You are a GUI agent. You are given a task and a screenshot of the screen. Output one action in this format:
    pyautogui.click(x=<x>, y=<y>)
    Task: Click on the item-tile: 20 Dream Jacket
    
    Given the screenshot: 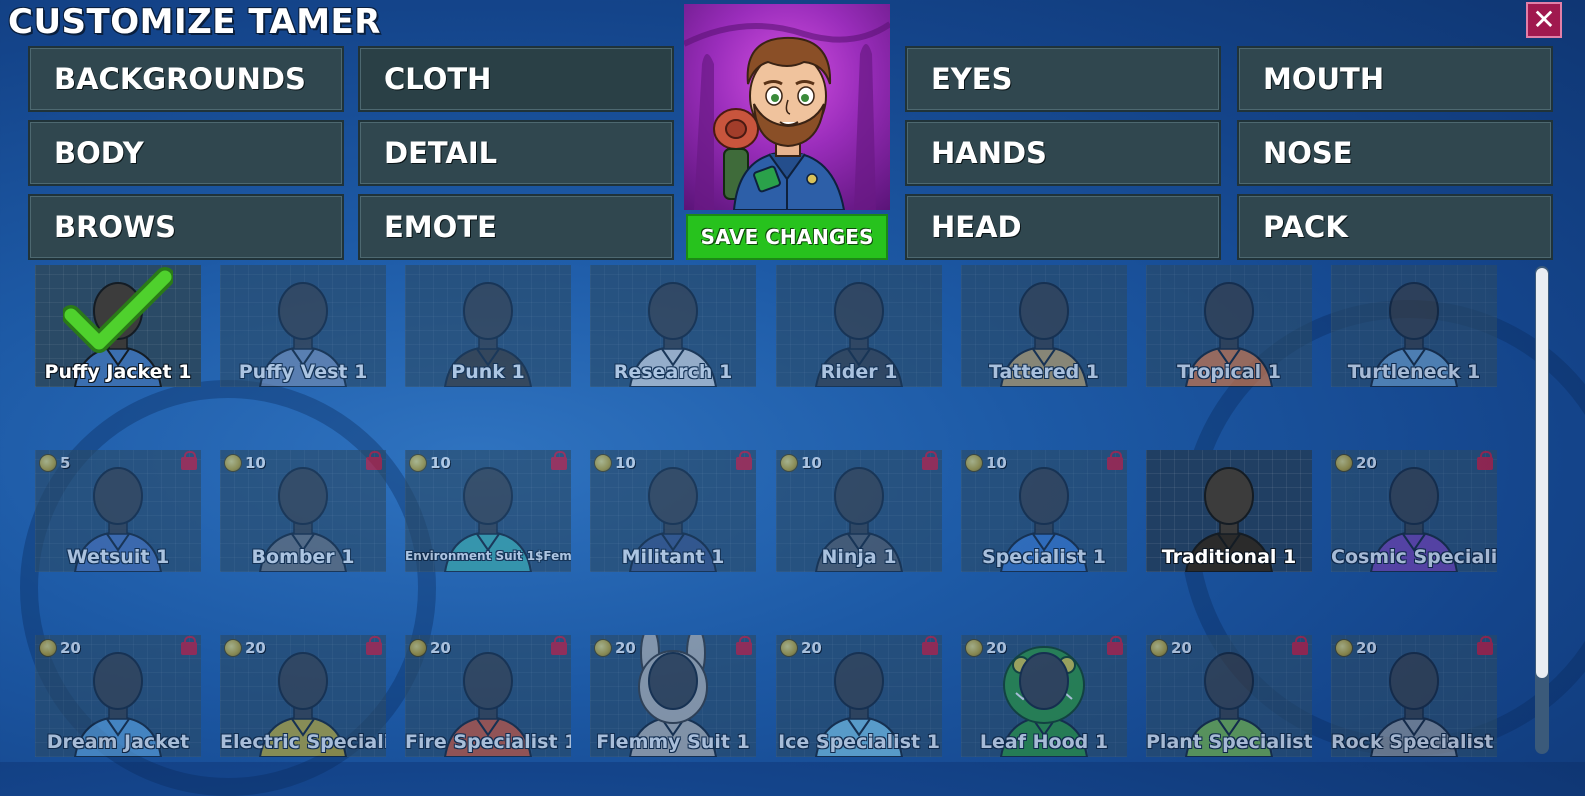 What is the action you would take?
    pyautogui.click(x=118, y=696)
    